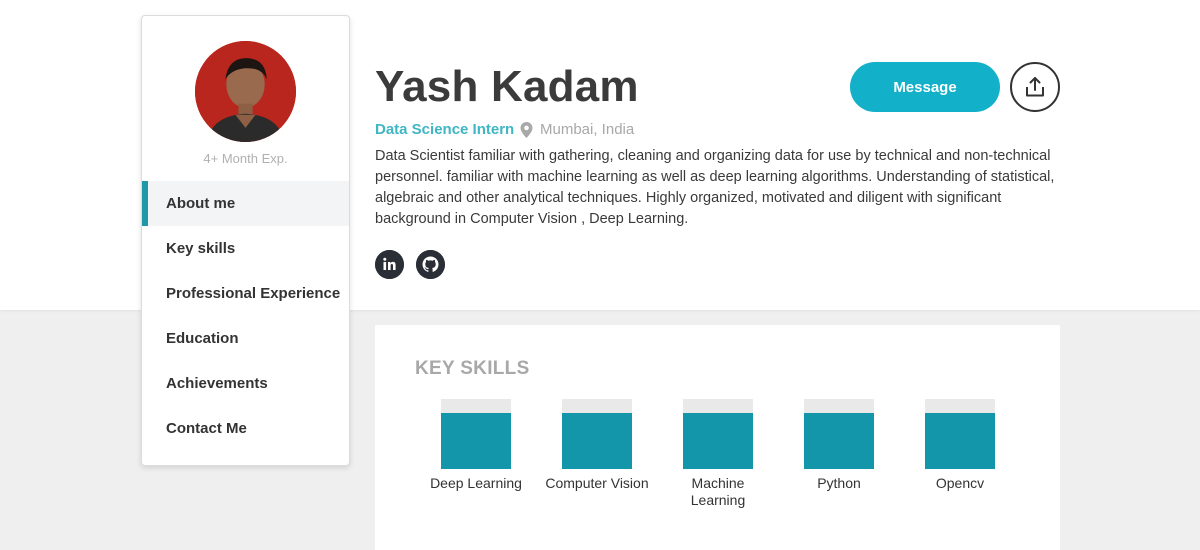 The width and height of the screenshot is (1200, 550). Describe the element at coordinates (389, 264) in the screenshot. I see `linkedin-icon` at that location.